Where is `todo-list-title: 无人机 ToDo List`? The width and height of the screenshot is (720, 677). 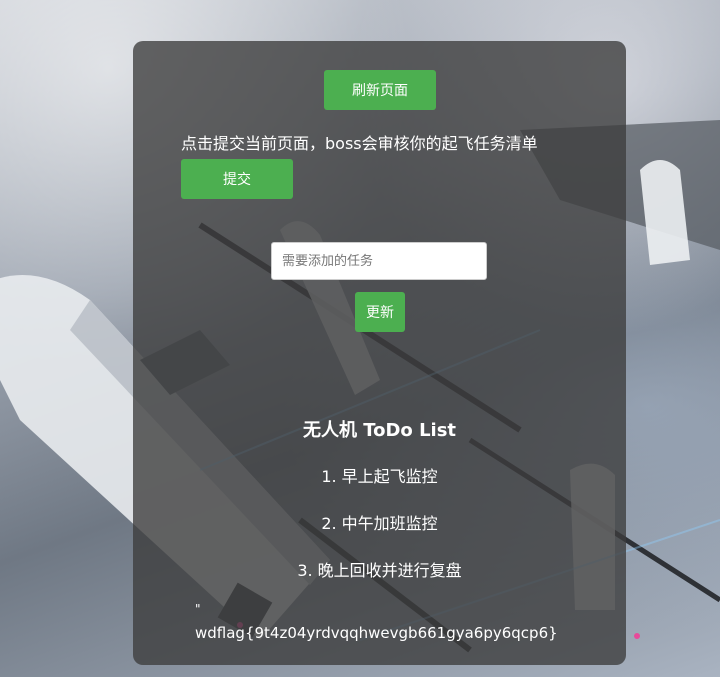 todo-list-title: 无人机 ToDo List is located at coordinates (379, 430).